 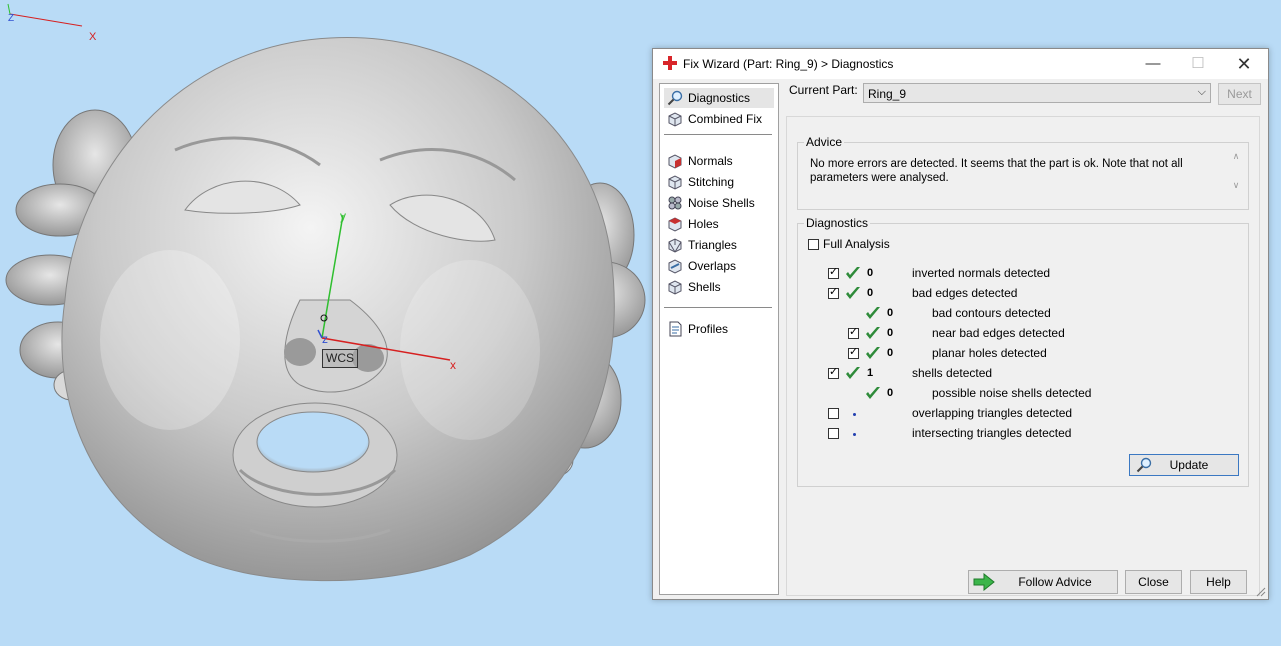 I want to click on nav-item-overlaps: Overlaps, so click(x=719, y=266).